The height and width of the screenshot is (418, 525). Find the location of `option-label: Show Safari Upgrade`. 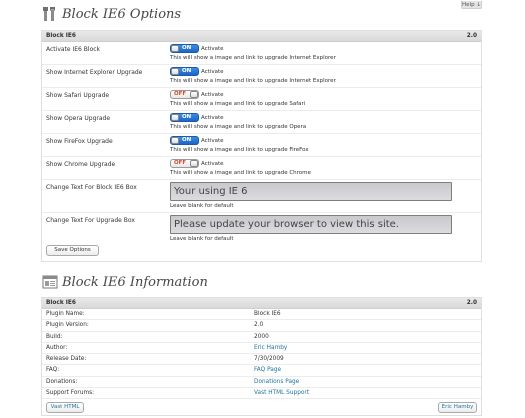

option-label: Show Safari Upgrade is located at coordinates (78, 95).